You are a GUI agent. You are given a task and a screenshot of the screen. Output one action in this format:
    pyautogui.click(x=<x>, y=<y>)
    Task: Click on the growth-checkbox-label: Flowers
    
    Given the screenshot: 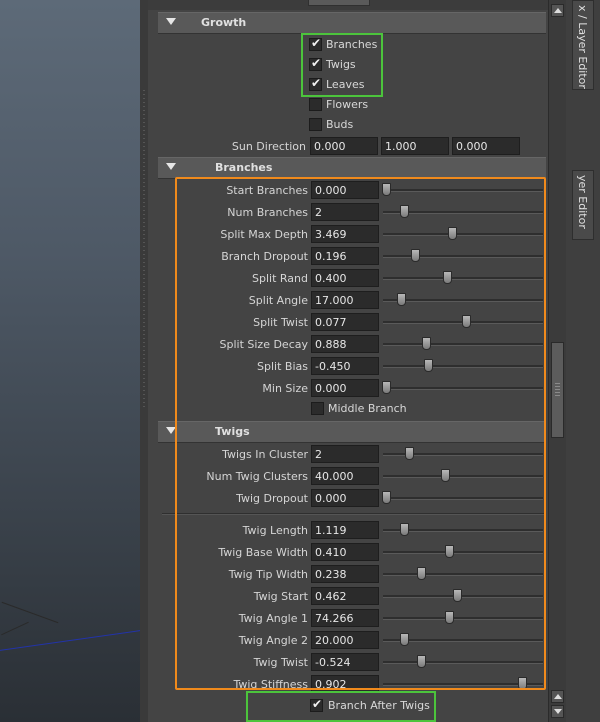 What is the action you would take?
    pyautogui.click(x=347, y=104)
    